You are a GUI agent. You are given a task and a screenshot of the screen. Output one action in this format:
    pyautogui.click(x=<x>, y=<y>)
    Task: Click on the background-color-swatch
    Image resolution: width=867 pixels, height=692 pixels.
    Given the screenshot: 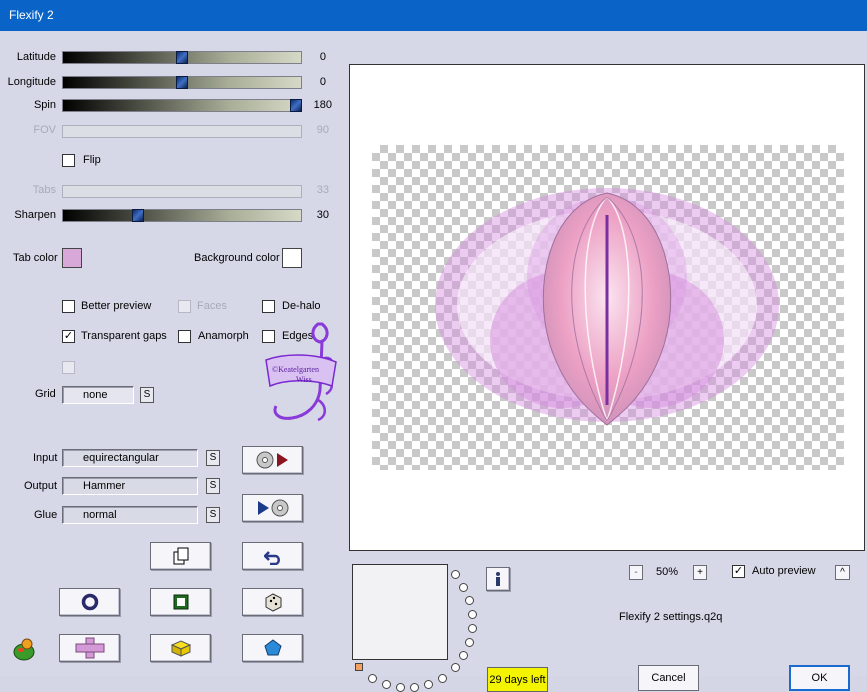 What is the action you would take?
    pyautogui.click(x=292, y=258)
    